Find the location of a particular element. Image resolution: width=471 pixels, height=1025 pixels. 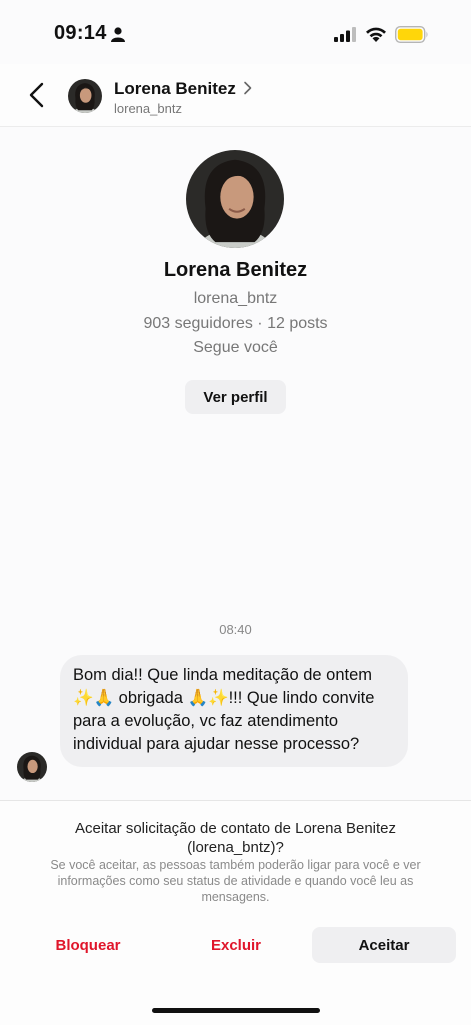

header-name: Lorena Benitez is located at coordinates (175, 89).